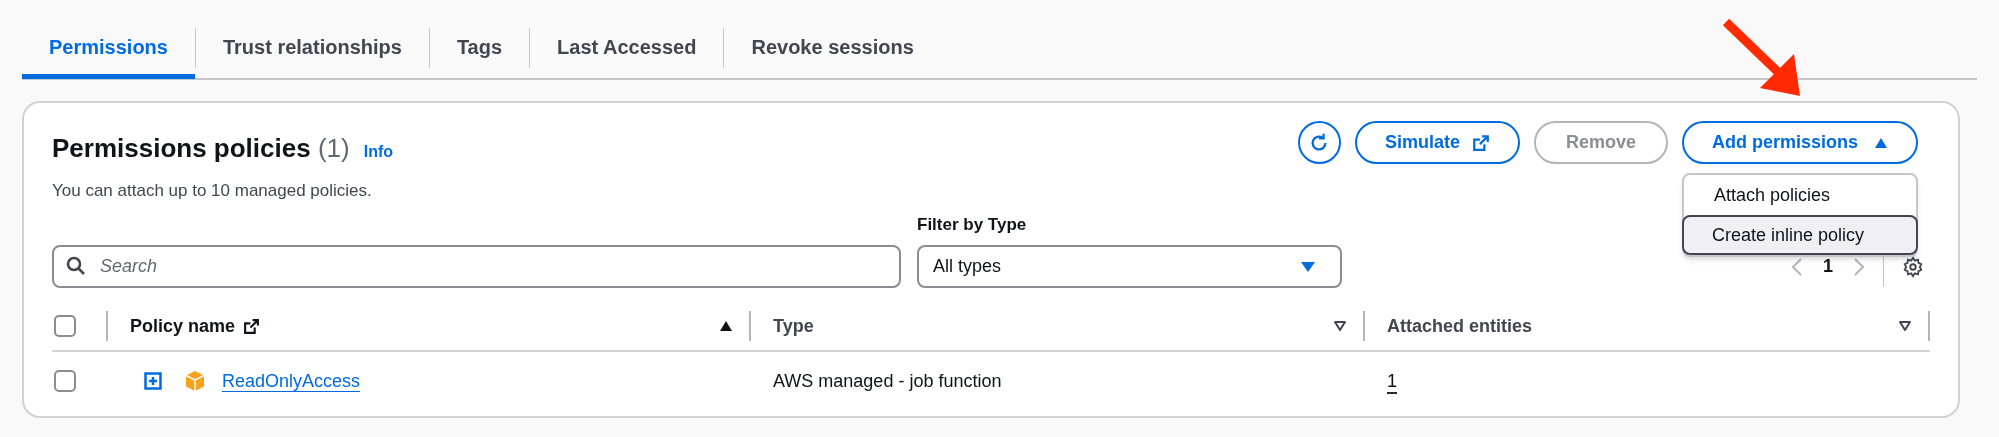  I want to click on settings-icon, so click(1913, 266).